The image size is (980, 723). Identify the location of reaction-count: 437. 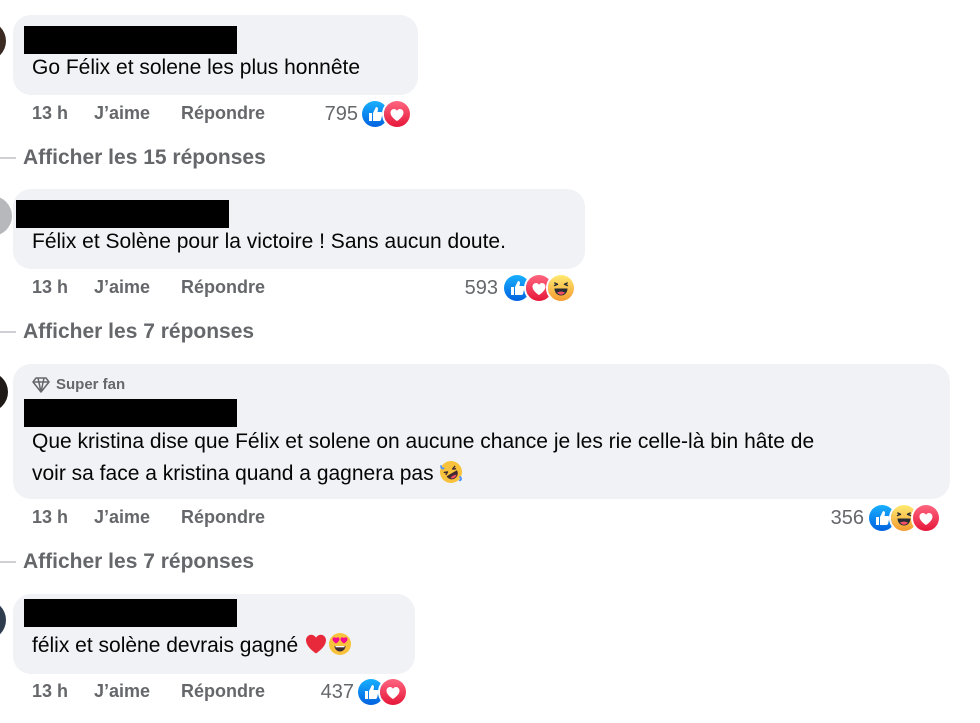
(325, 692).